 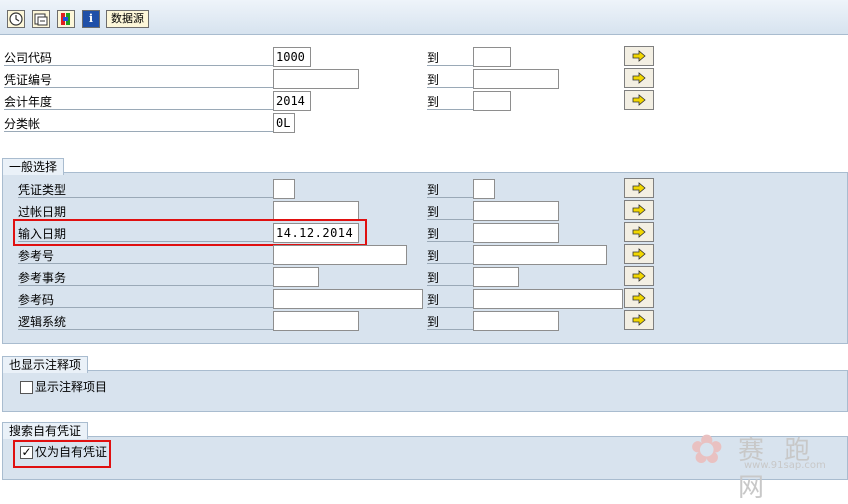 I want to click on posting-date-label: 过帐日期, so click(x=146, y=212).